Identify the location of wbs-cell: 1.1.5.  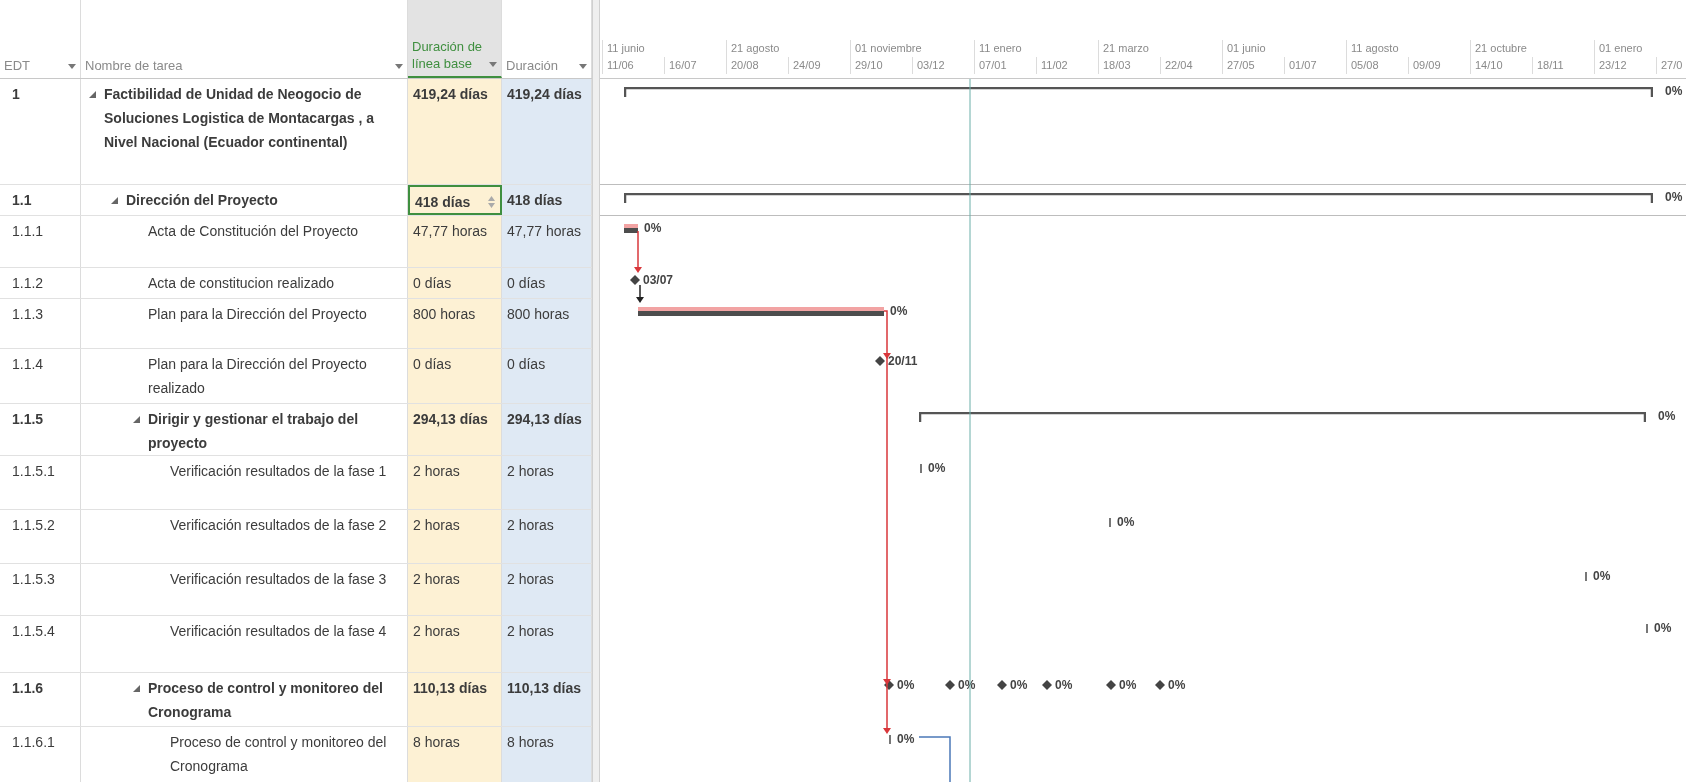
(28, 419).